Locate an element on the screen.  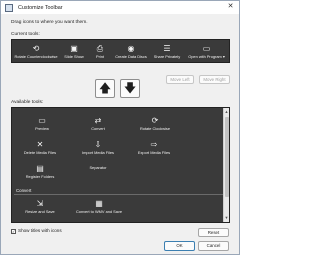
cancel-button: Cancel is located at coordinates (213, 246).